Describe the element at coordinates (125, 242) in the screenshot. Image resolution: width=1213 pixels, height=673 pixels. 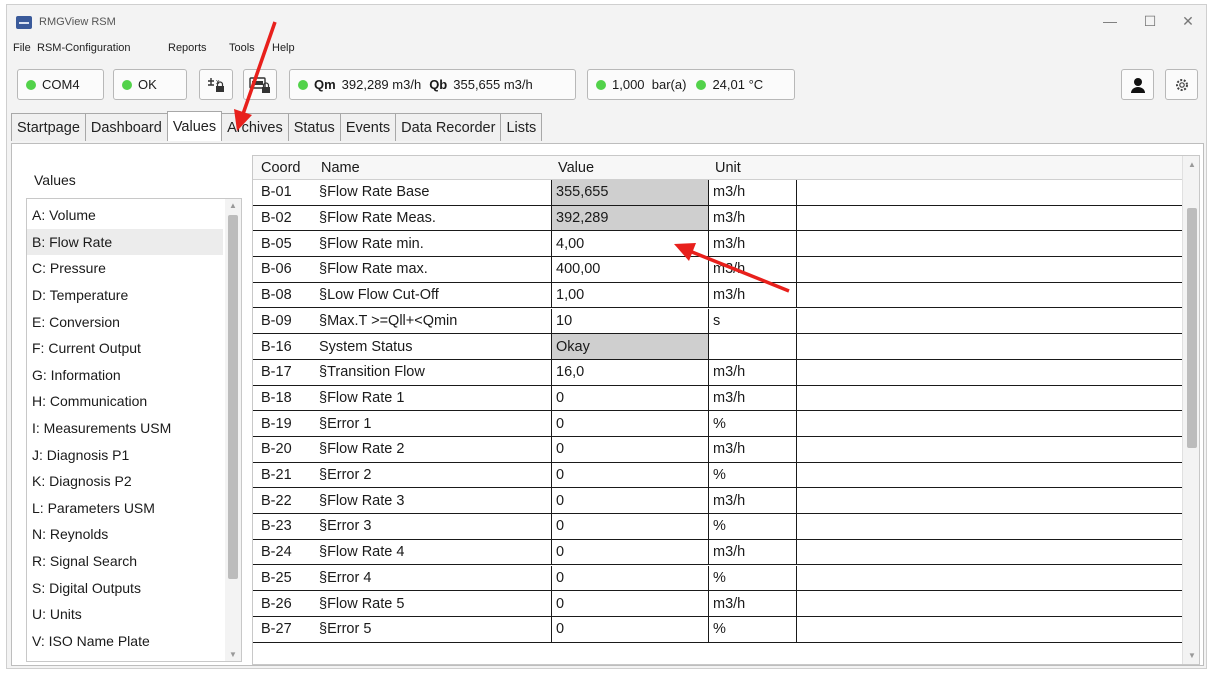
I see `list-item: B: Flow Rate` at that location.